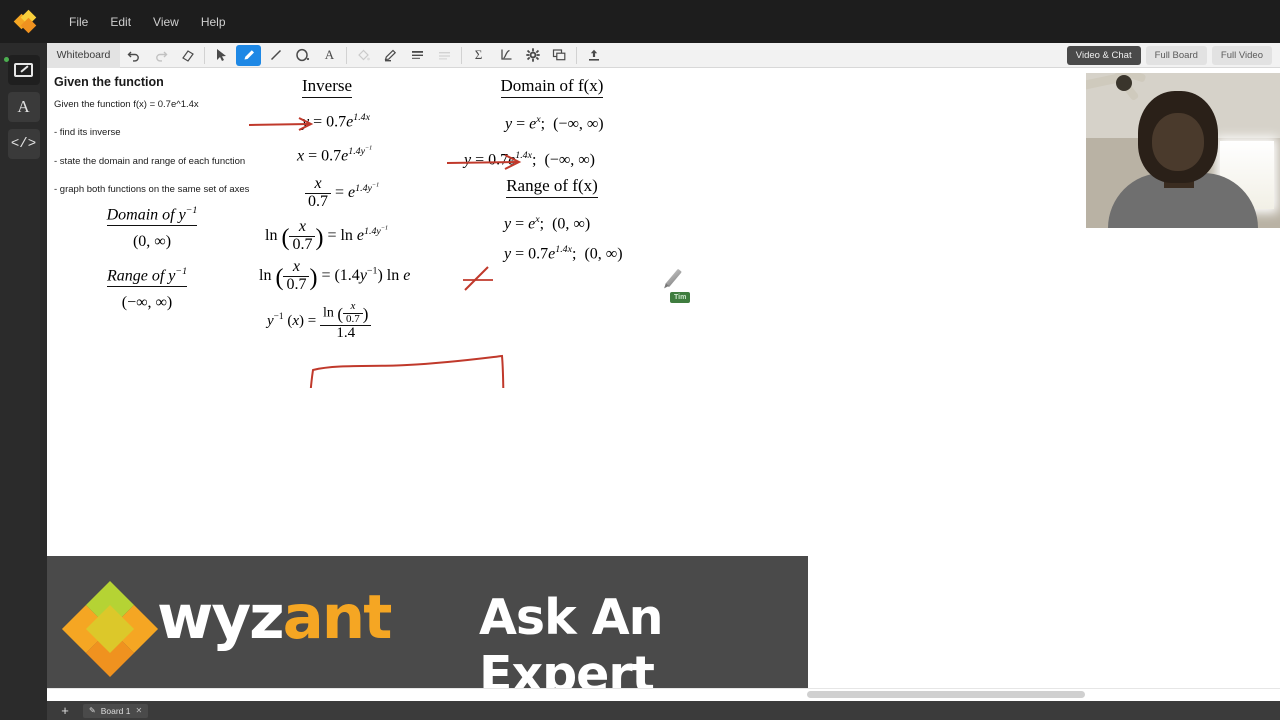 The height and width of the screenshot is (720, 1280). I want to click on code-tool-icon: </>, so click(23, 144).